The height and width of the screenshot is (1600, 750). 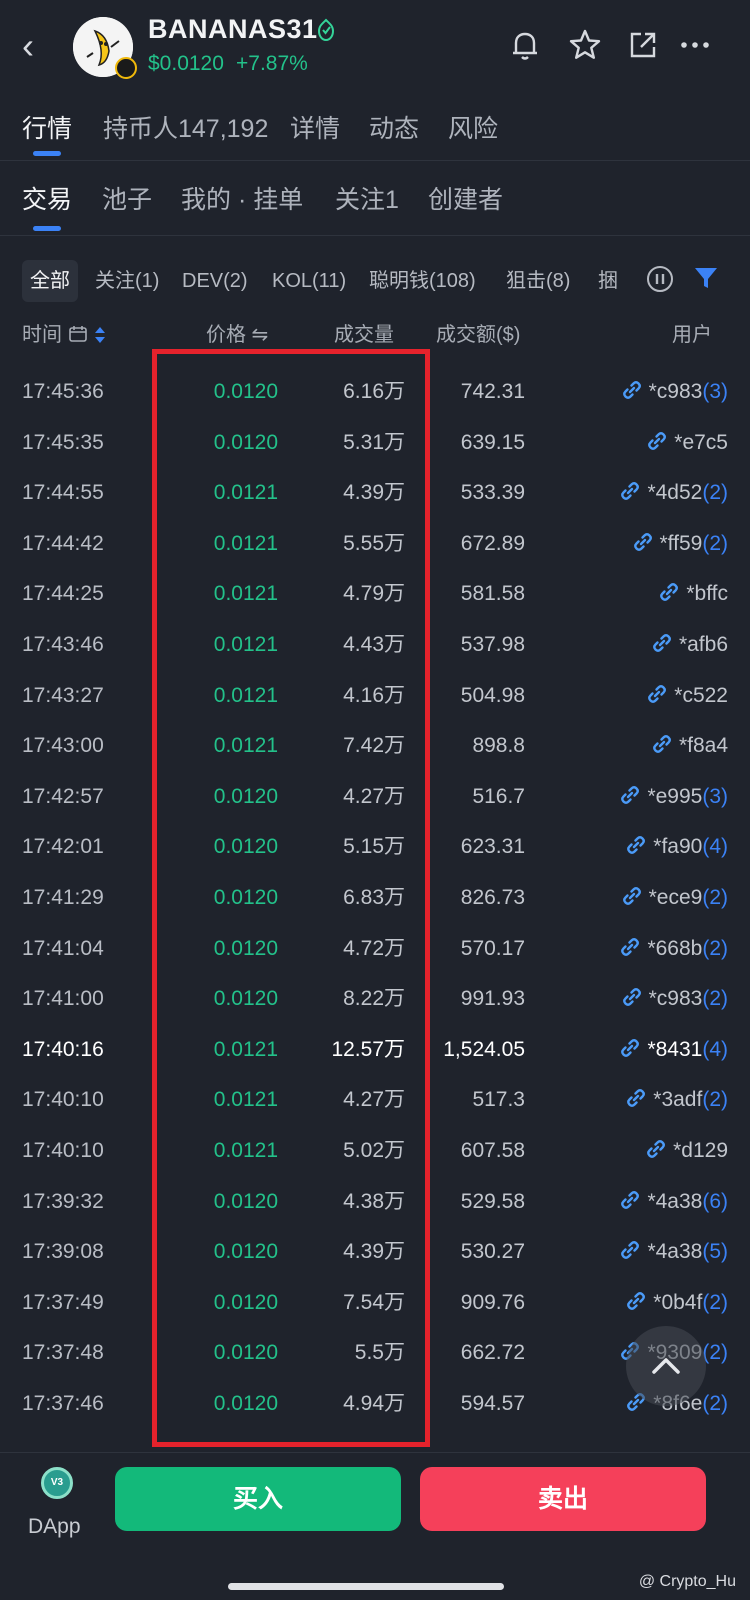 I want to click on trade-user: *c522, so click(x=687, y=696).